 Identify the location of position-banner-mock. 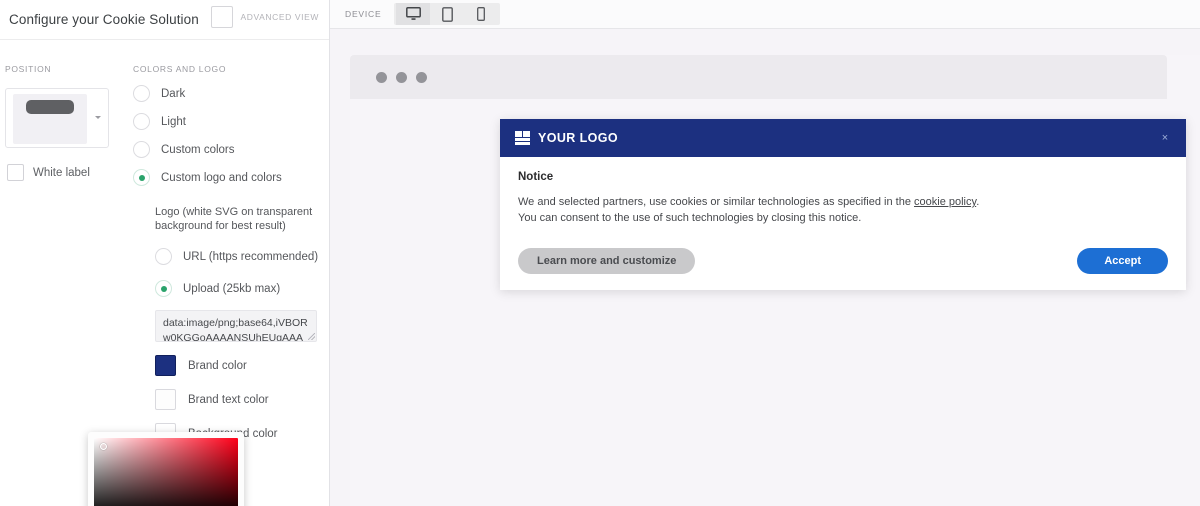
(50, 107).